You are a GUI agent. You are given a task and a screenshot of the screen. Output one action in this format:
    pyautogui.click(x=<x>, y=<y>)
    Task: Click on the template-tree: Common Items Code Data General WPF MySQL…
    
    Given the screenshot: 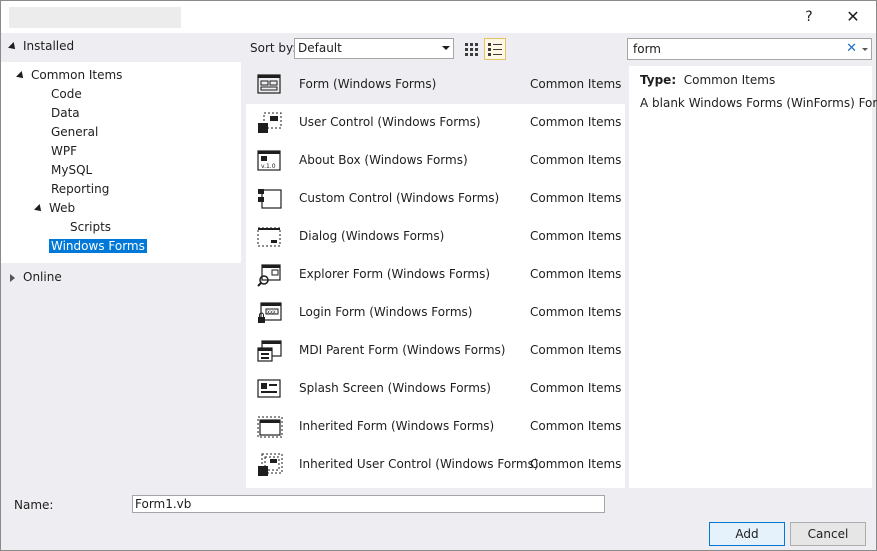 What is the action you would take?
    pyautogui.click(x=121, y=162)
    